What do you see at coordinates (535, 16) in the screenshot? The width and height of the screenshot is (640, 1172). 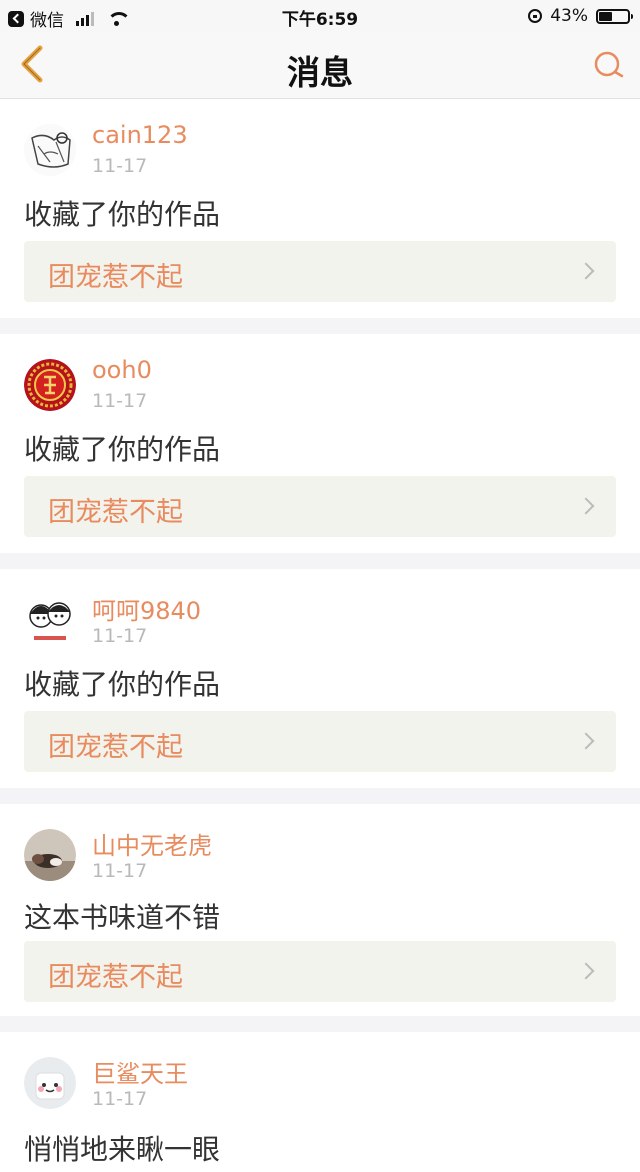 I see `rotation-lock-icon` at bounding box center [535, 16].